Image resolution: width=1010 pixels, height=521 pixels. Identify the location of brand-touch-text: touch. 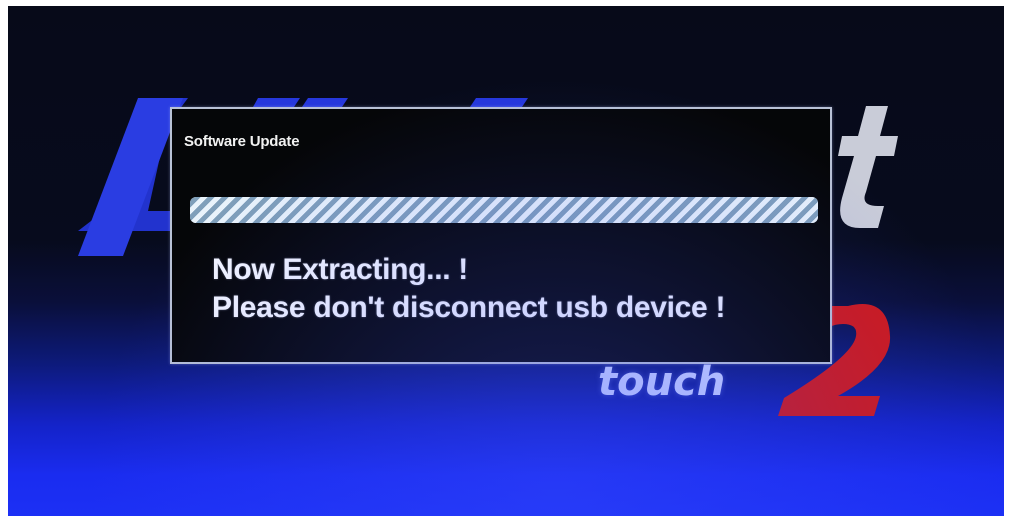
(662, 382).